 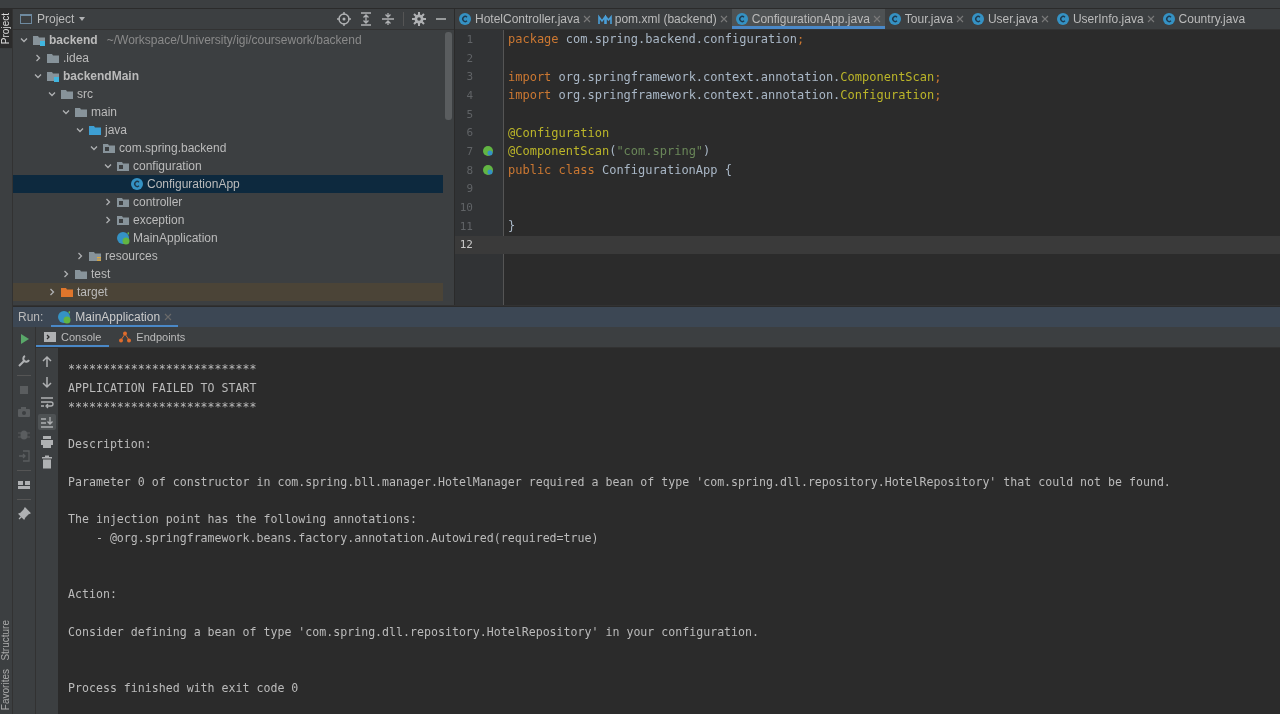 I want to click on printer-icon, so click(x=47, y=442).